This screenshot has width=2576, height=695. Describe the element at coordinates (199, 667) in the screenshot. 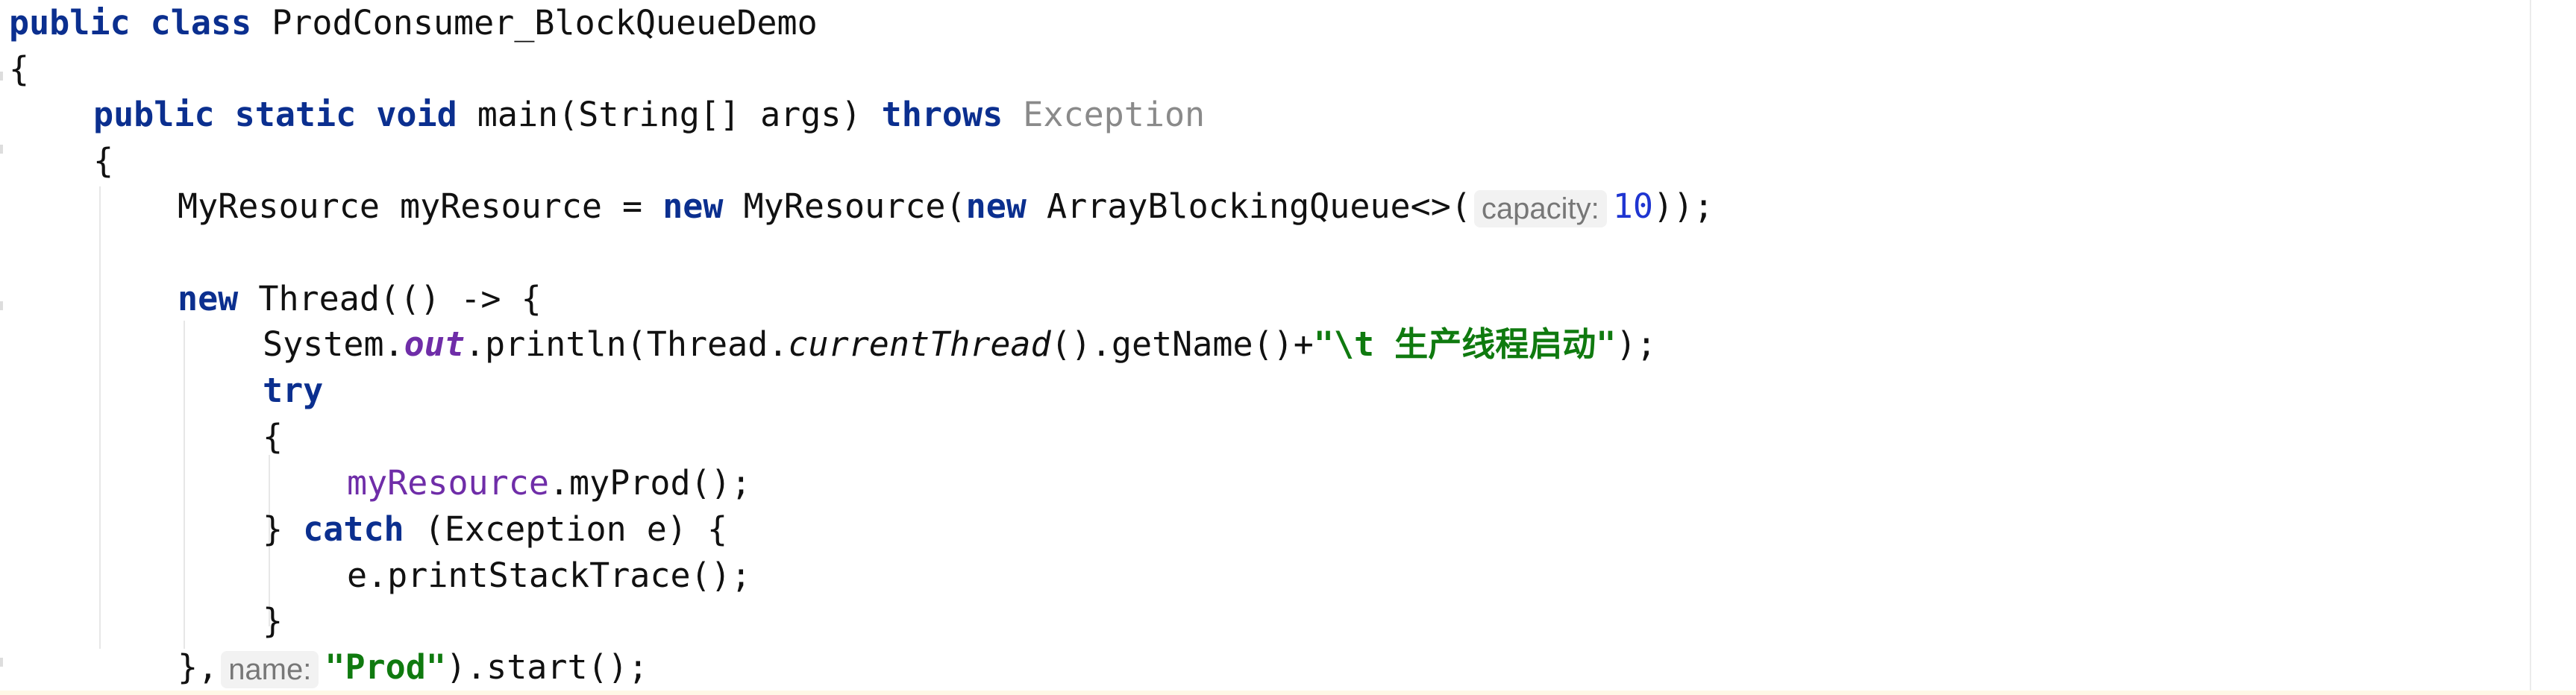

I see `thread-end-prefix: },` at that location.